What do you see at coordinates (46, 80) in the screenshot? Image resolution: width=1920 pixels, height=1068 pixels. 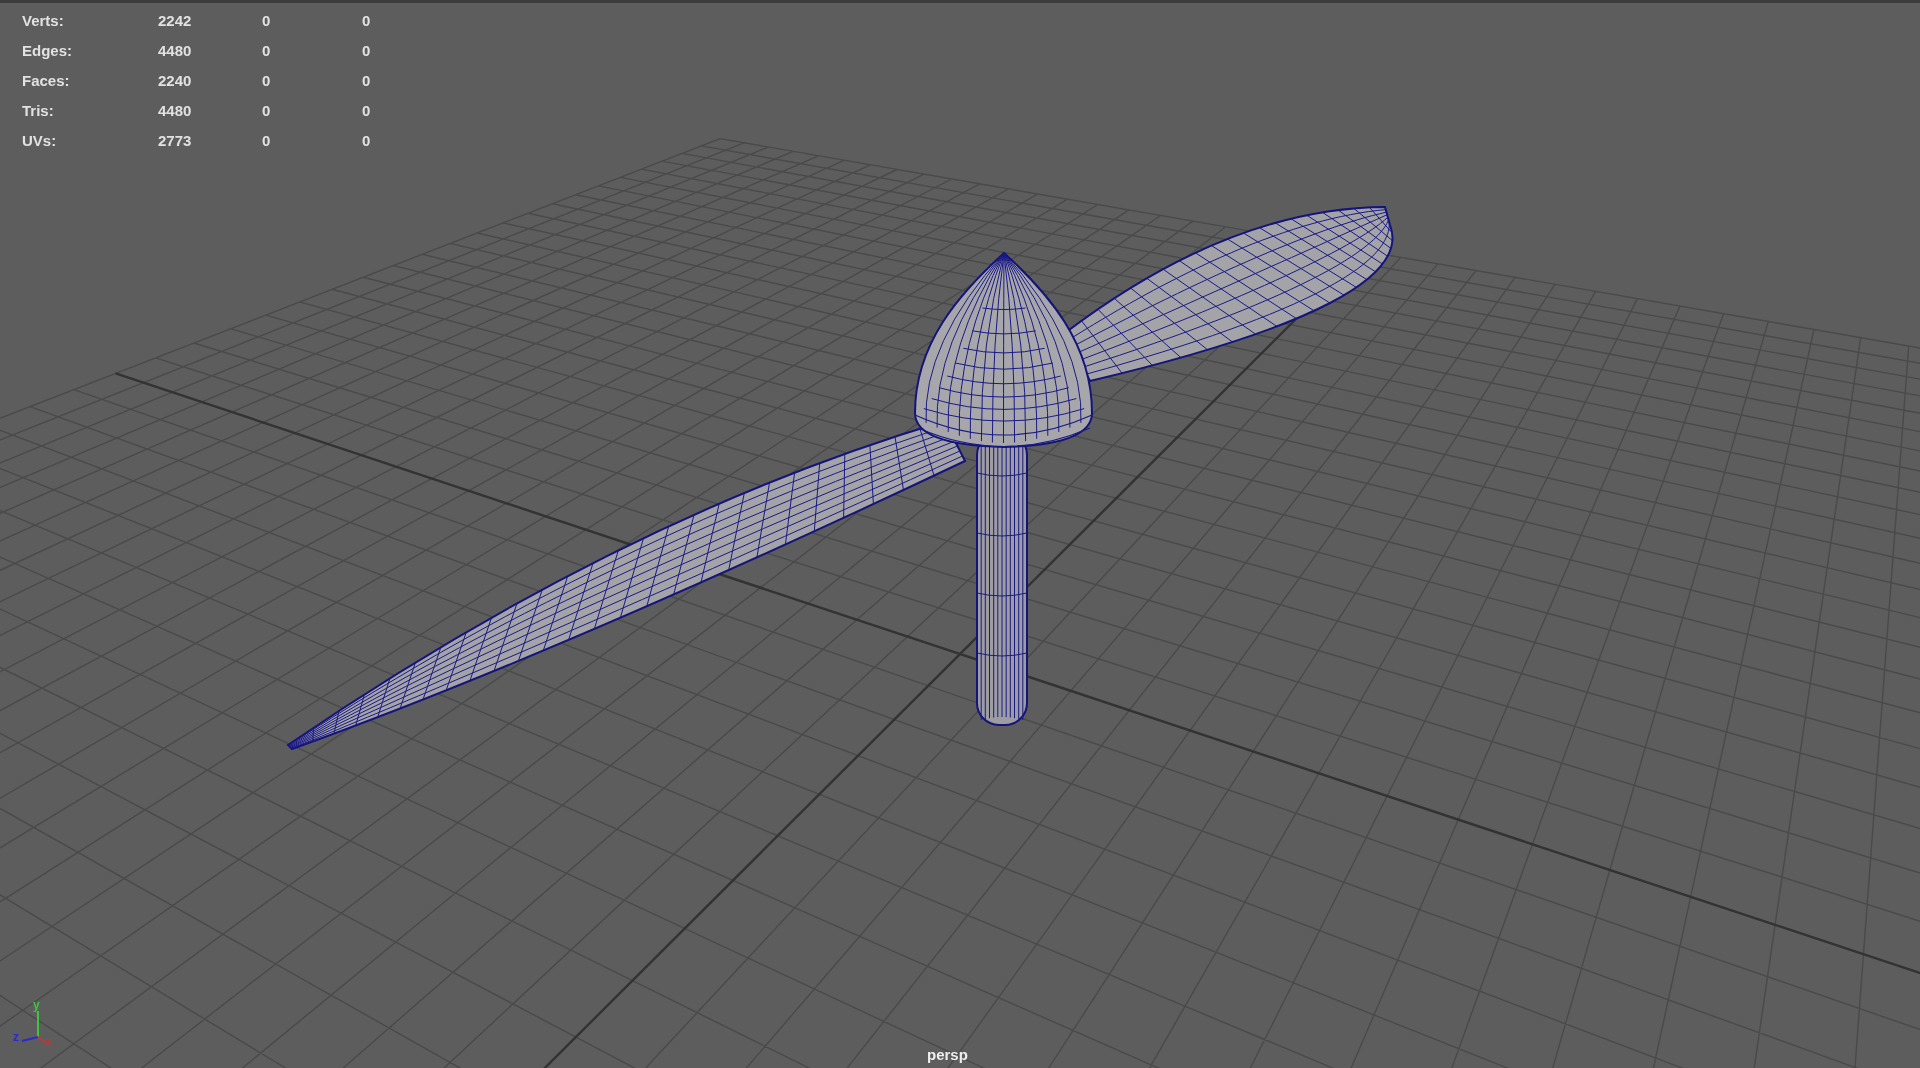 I see `stat-label: Faces:` at bounding box center [46, 80].